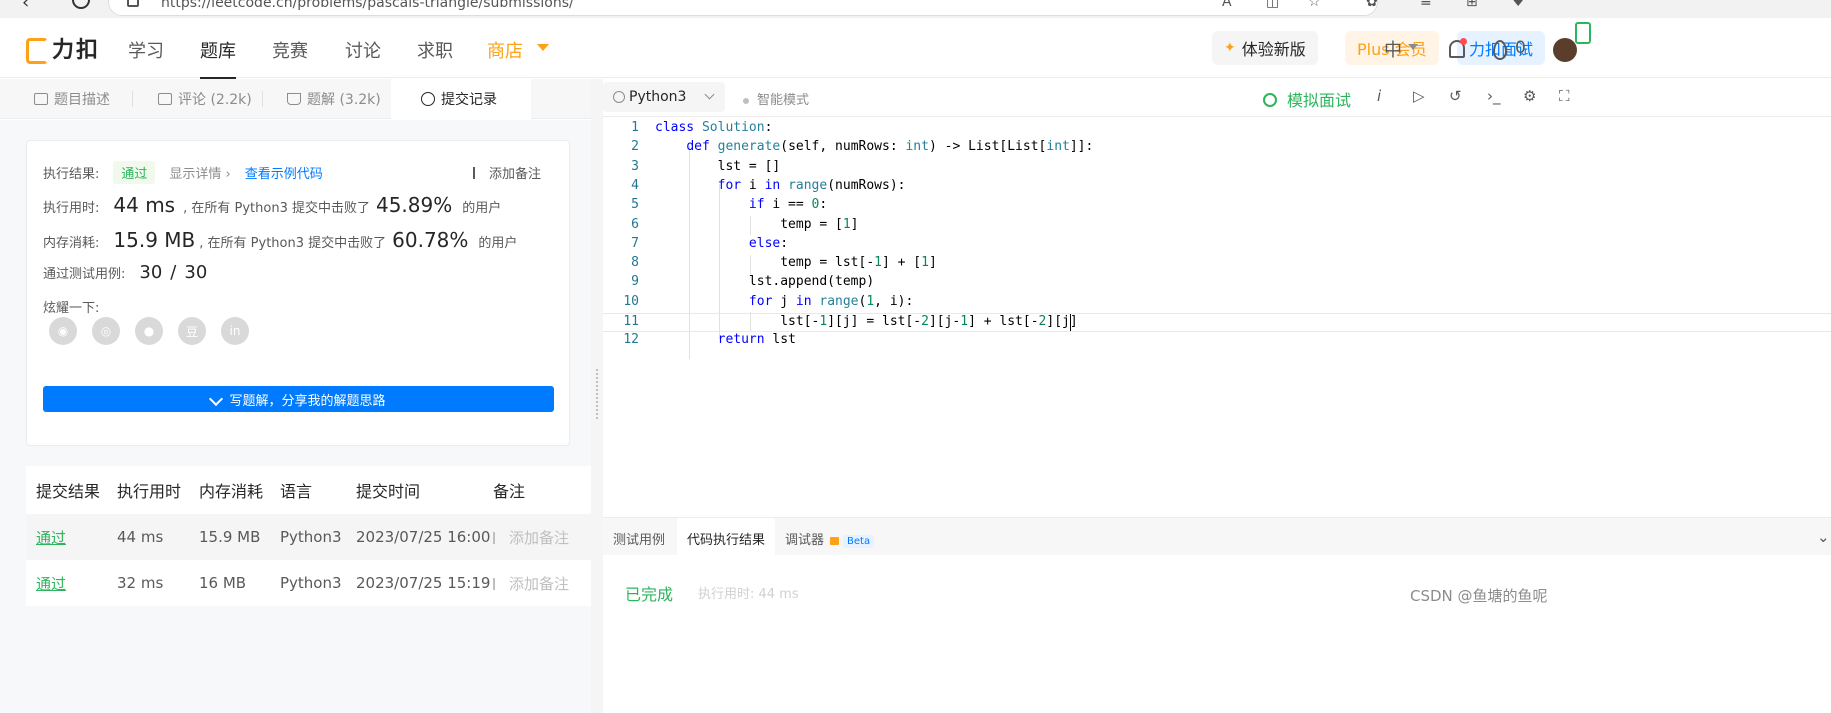 The width and height of the screenshot is (1831, 713). What do you see at coordinates (1217, 341) in the screenshot?
I see `code-line: 12 return lst` at bounding box center [1217, 341].